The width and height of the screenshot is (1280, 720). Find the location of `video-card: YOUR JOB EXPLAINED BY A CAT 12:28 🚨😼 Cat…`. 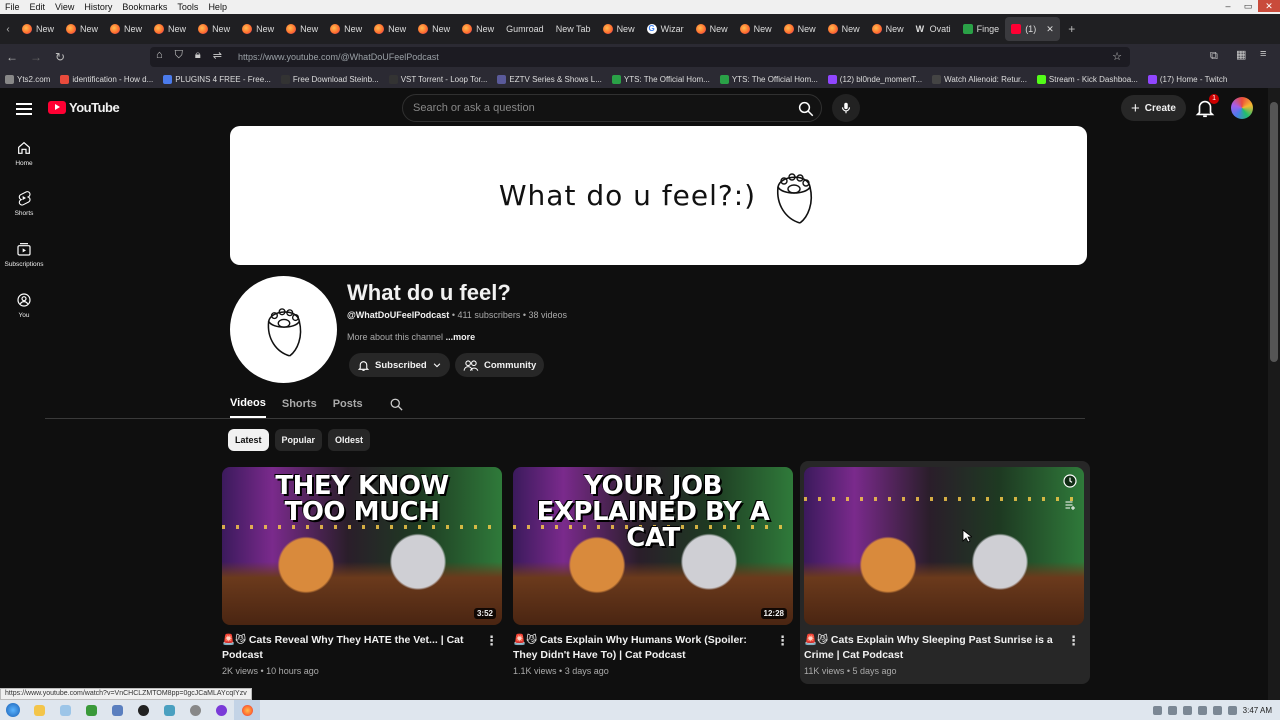

video-card: YOUR JOB EXPLAINED BY A CAT 12:28 🚨😼 Cat… is located at coordinates (654, 571).